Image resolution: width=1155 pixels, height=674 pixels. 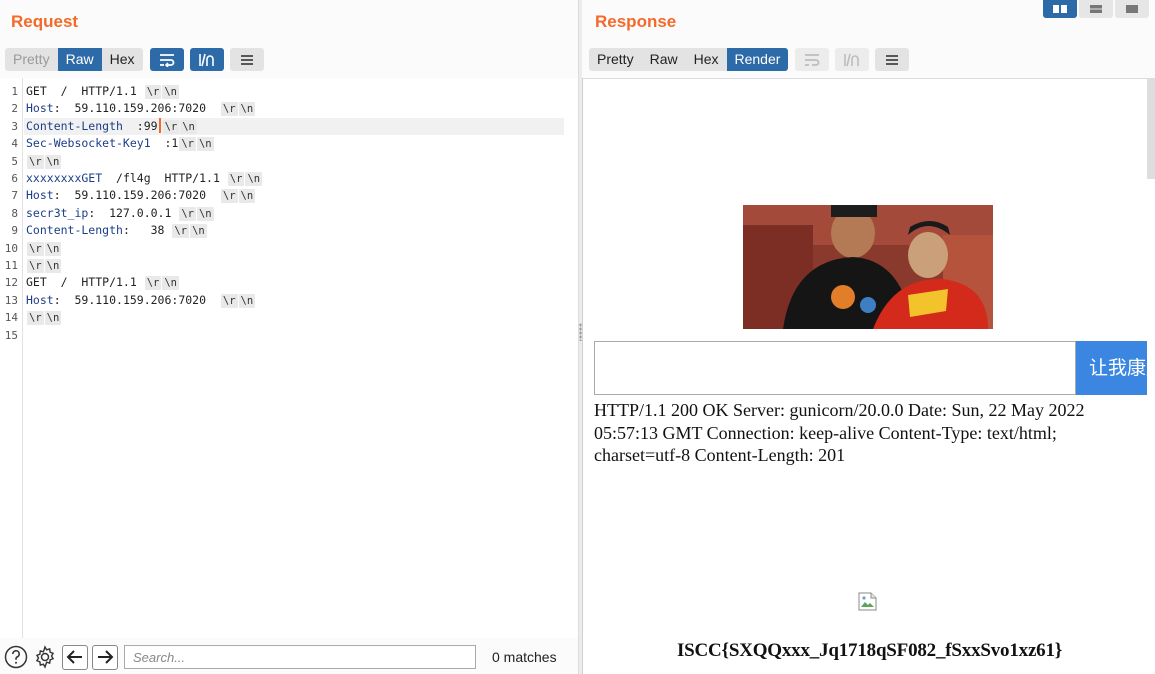 I want to click on request-view-tabs: Pretty Raw Hex, so click(x=74, y=59).